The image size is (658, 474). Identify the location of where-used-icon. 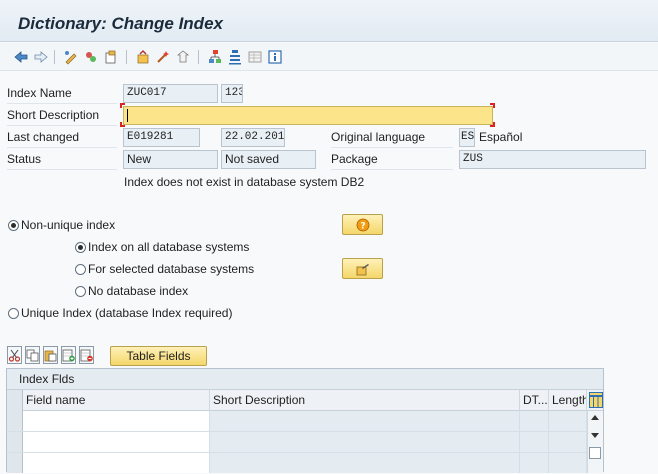
(111, 57).